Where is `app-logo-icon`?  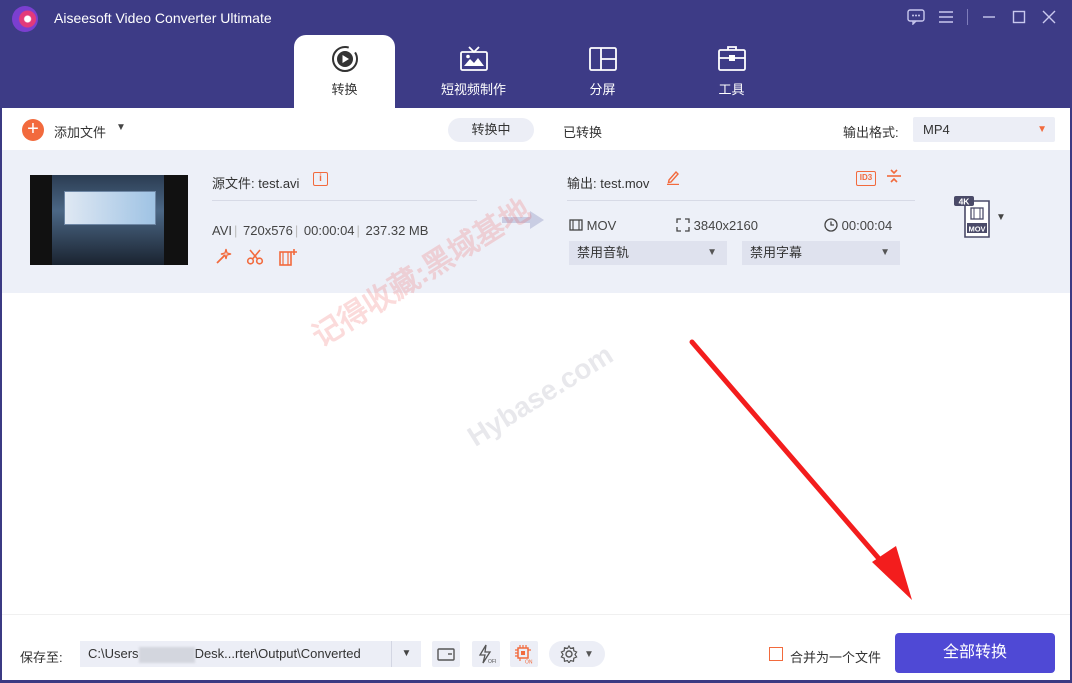 app-logo-icon is located at coordinates (25, 19).